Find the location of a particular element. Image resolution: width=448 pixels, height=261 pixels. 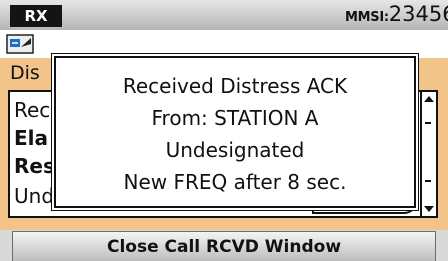

mmsi-display: MMSI:234567890 is located at coordinates (396, 14).